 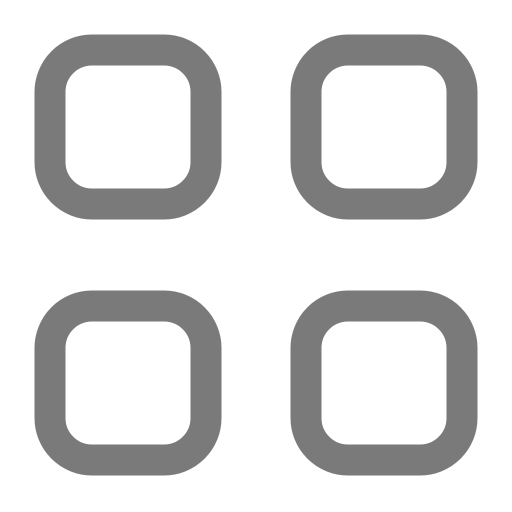 What do you see at coordinates (384, 127) in the screenshot?
I see `grid-tile-top-right` at bounding box center [384, 127].